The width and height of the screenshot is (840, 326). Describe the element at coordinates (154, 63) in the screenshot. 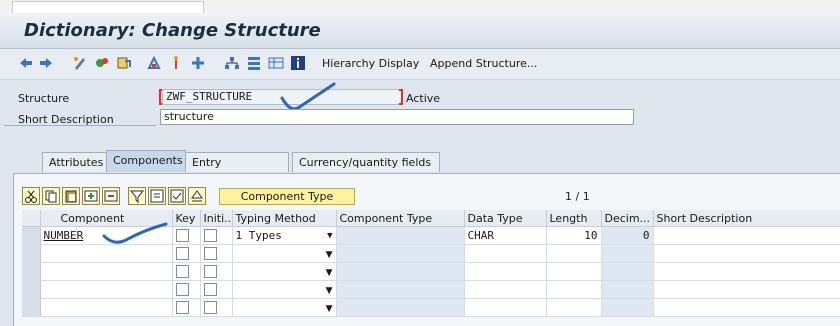

I see `where-used-icon` at that location.